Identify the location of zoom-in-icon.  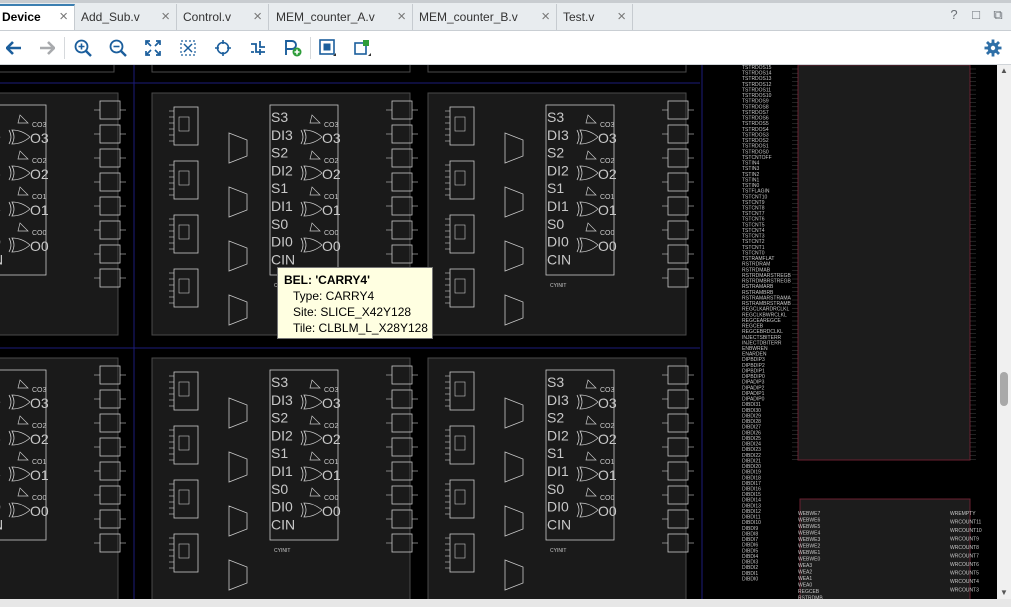
(83, 48).